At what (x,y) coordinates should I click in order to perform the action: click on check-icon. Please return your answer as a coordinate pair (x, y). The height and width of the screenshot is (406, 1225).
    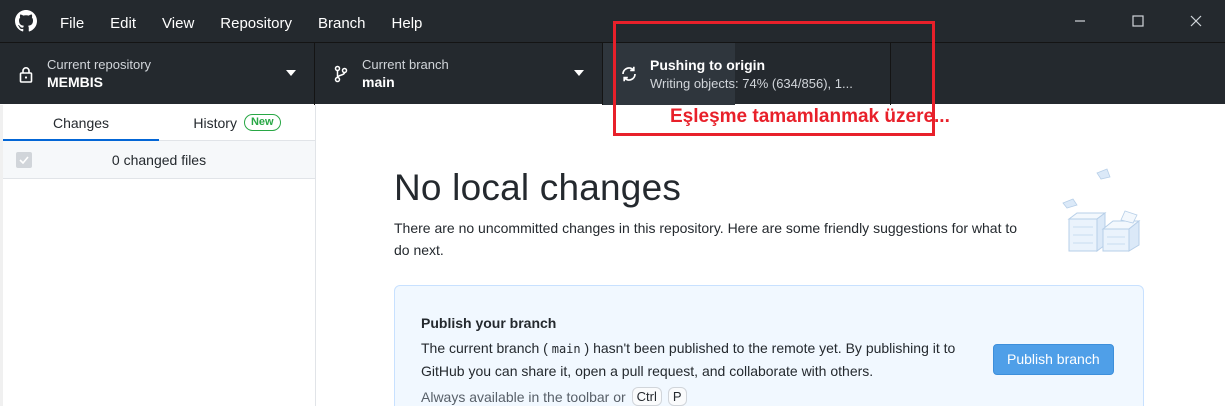
    Looking at the image, I should click on (24, 160).